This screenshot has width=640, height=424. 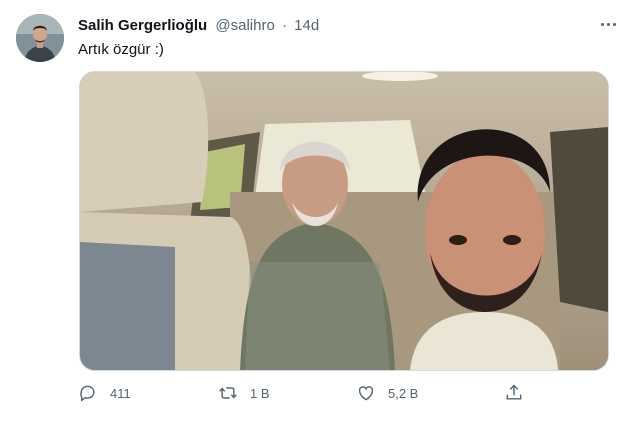 I want to click on like-button: 5,2 B, so click(x=387, y=393).